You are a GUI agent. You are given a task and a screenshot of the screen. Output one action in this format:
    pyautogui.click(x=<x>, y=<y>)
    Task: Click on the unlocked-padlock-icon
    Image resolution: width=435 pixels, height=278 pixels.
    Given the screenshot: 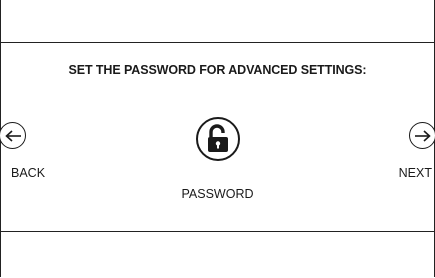 What is the action you would take?
    pyautogui.click(x=218, y=139)
    